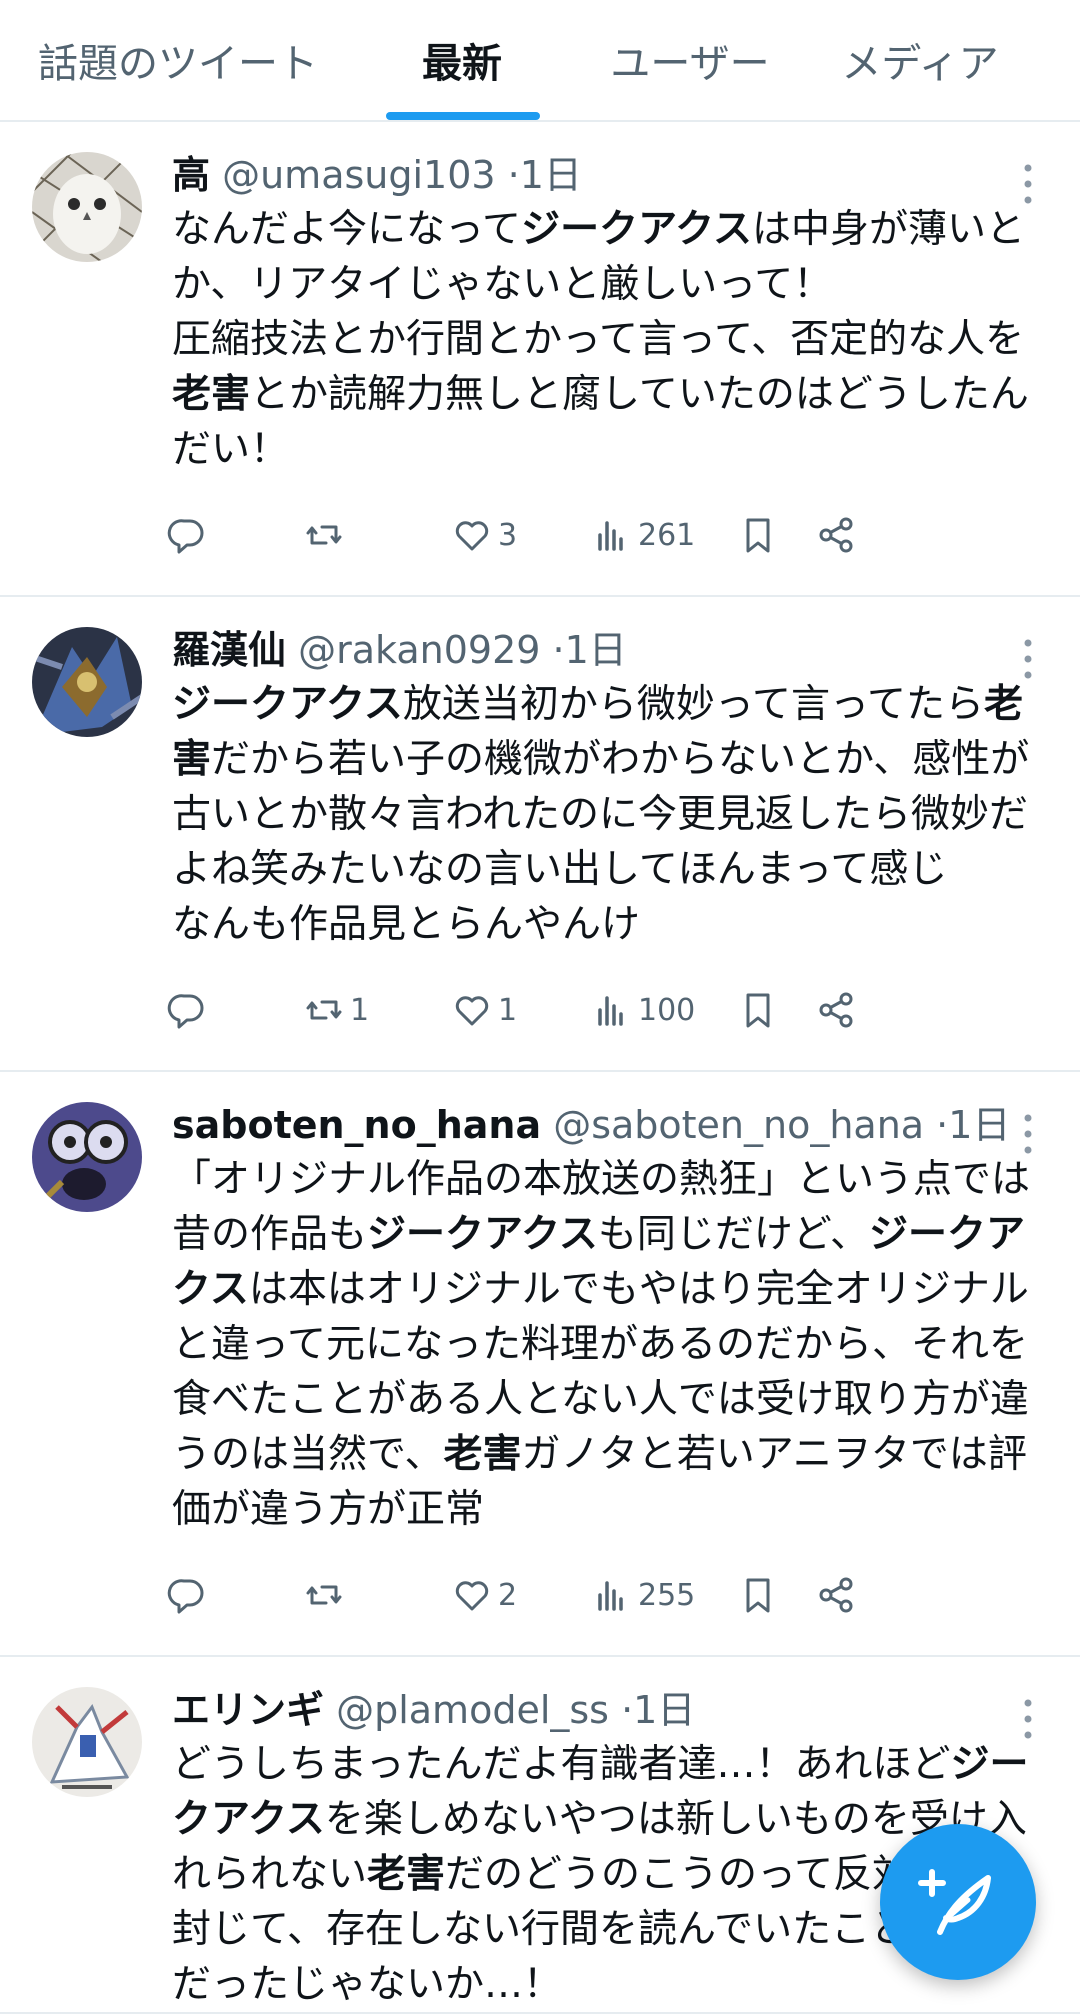 The height and width of the screenshot is (2014, 1080). I want to click on tweet-actions: 3 261, so click(603, 540).